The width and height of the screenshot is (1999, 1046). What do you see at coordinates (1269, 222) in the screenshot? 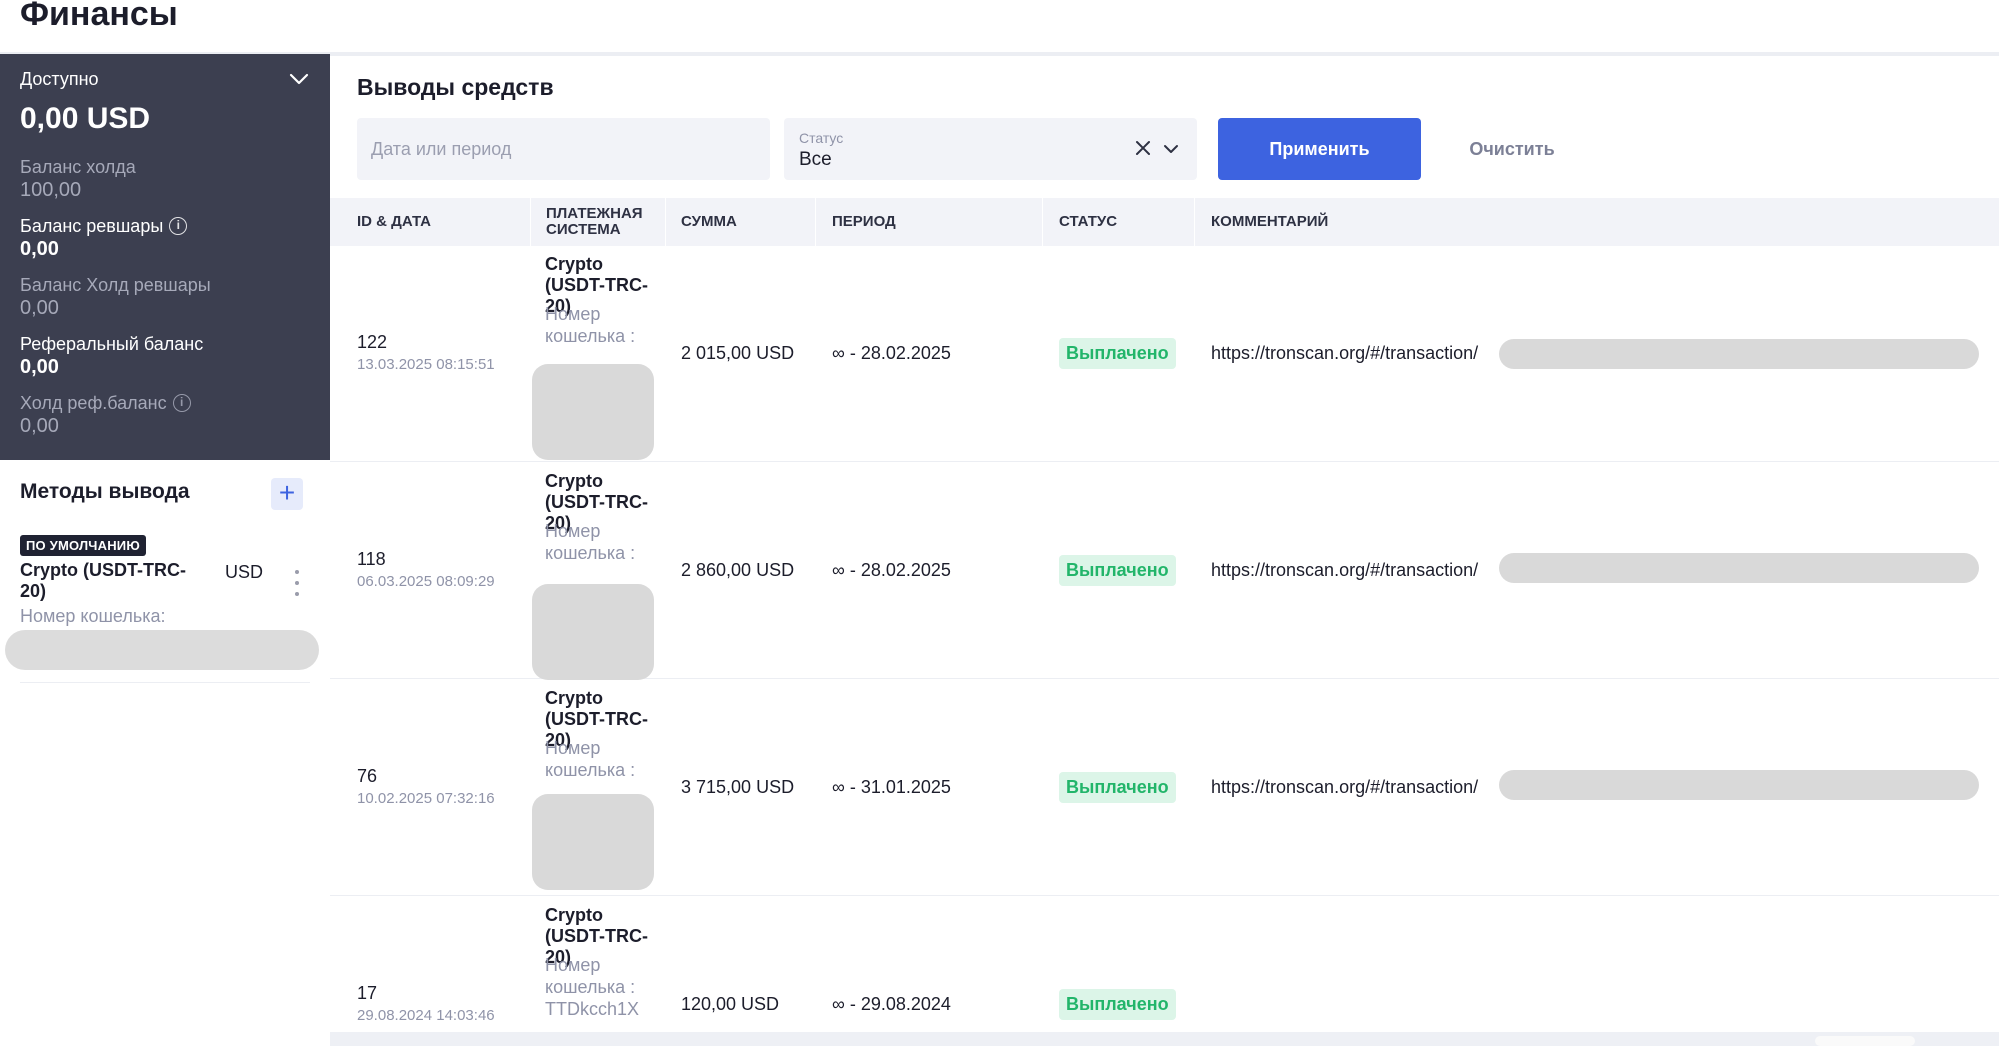
I see `column-comment: КОММЕНТАРИЙ` at bounding box center [1269, 222].